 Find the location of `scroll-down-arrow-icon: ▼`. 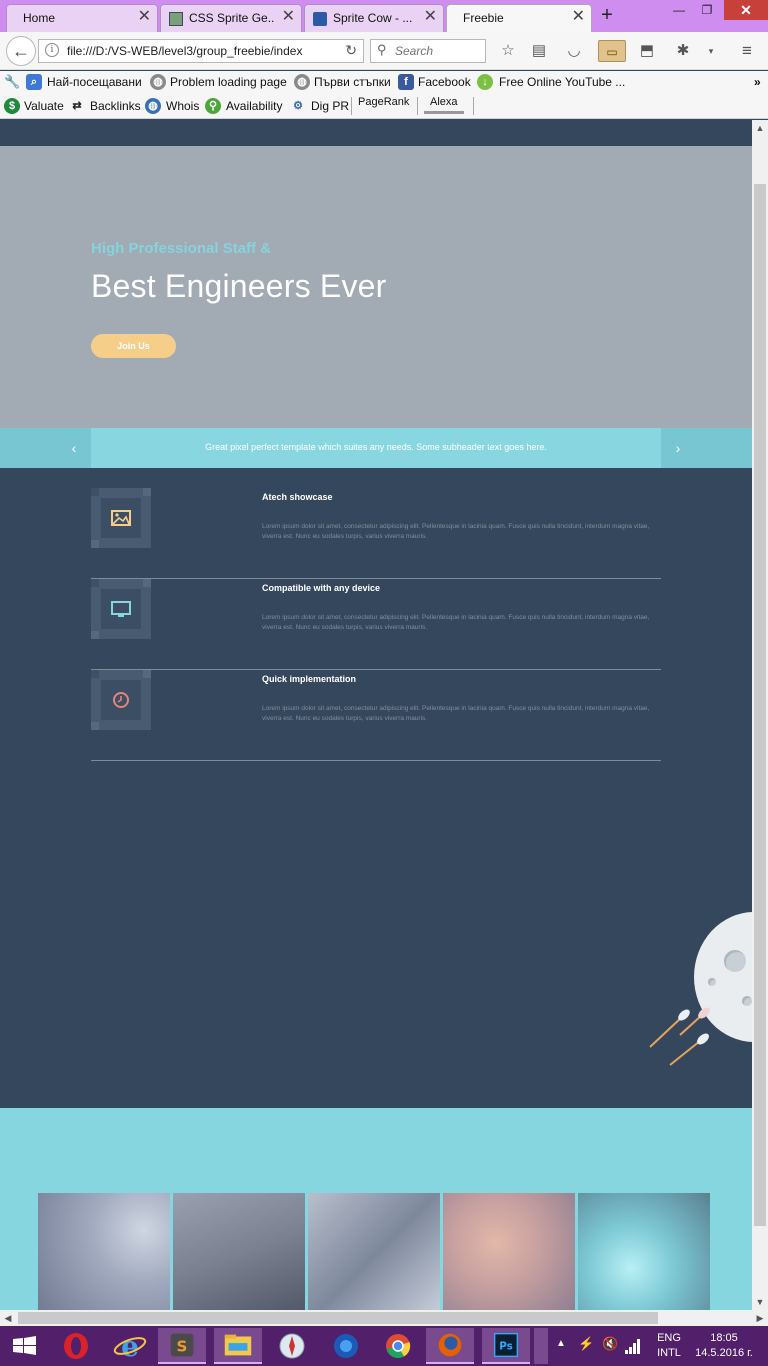

scroll-down-arrow-icon: ▼ is located at coordinates (760, 1302).